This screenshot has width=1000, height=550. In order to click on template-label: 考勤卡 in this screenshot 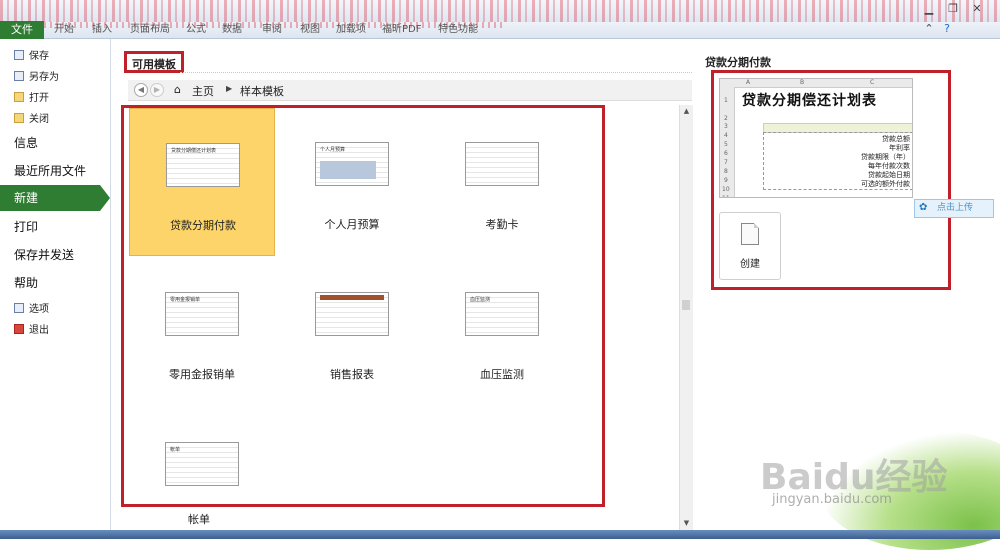, I will do `click(502, 224)`.